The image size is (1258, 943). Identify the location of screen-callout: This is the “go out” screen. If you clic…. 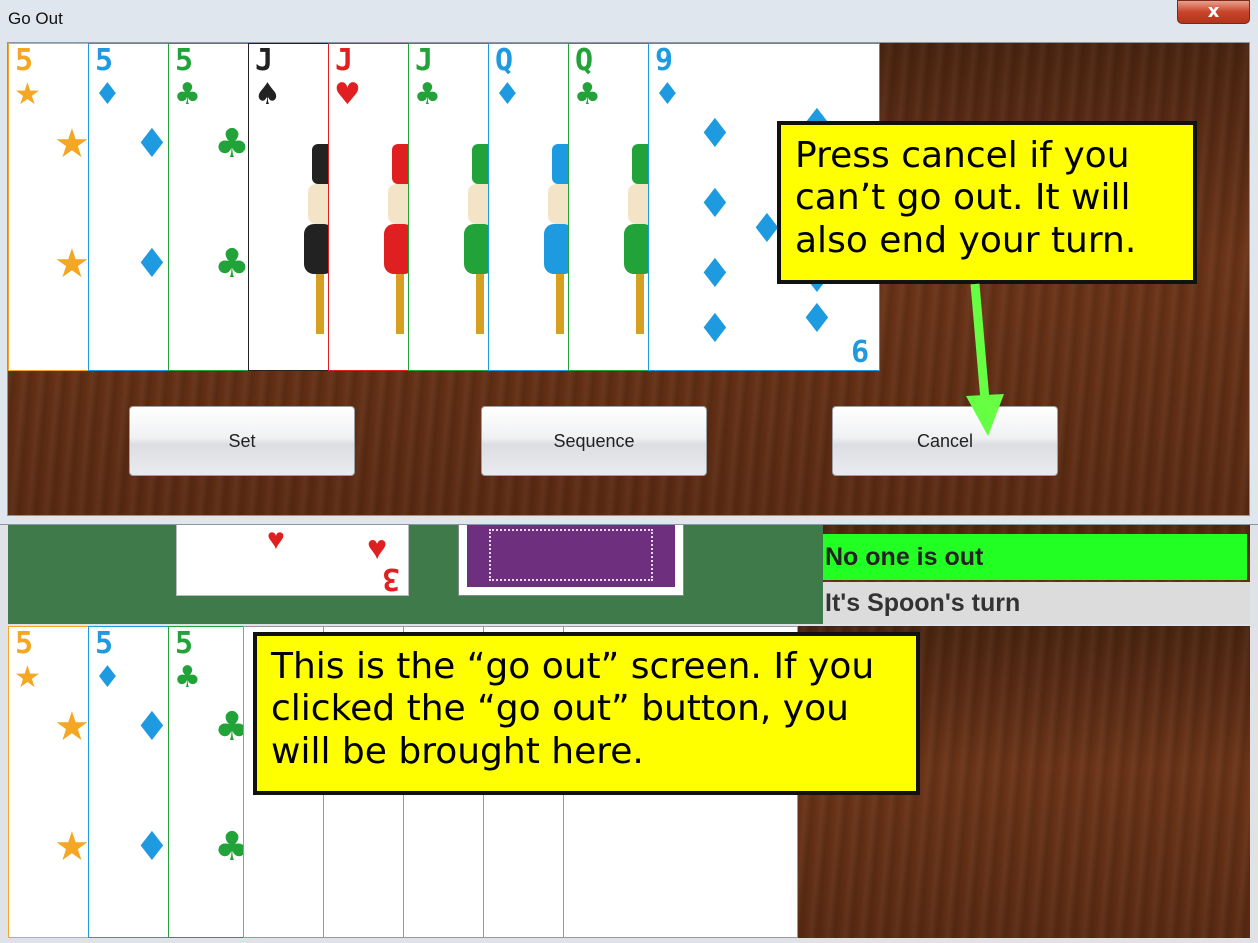
(586, 713).